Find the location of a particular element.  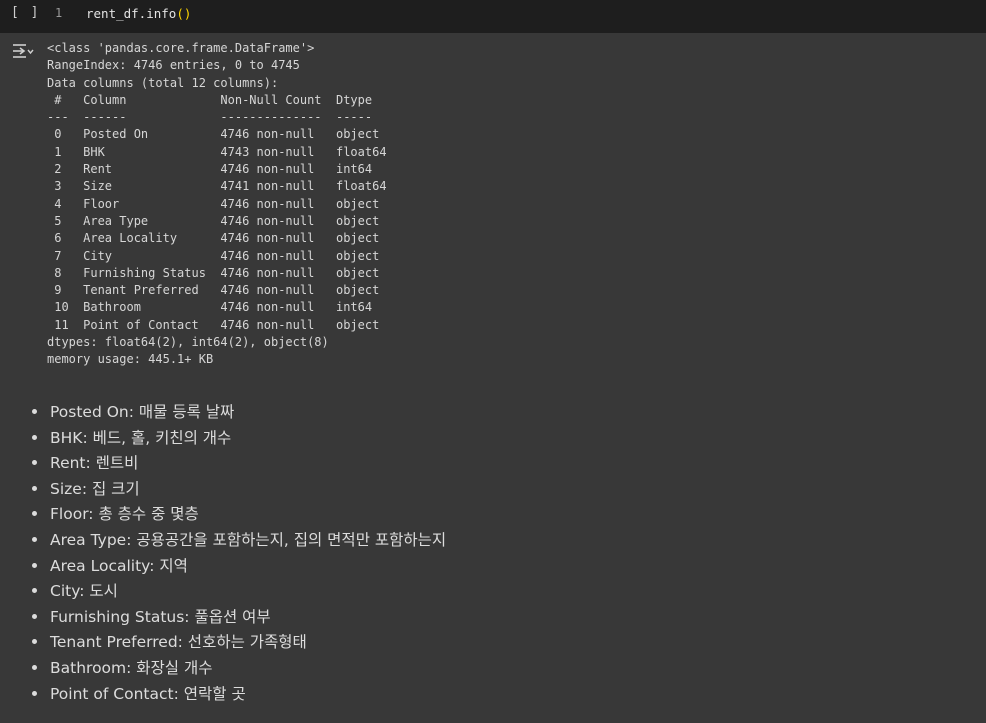

code-text: rent_df.info is located at coordinates (131, 13).